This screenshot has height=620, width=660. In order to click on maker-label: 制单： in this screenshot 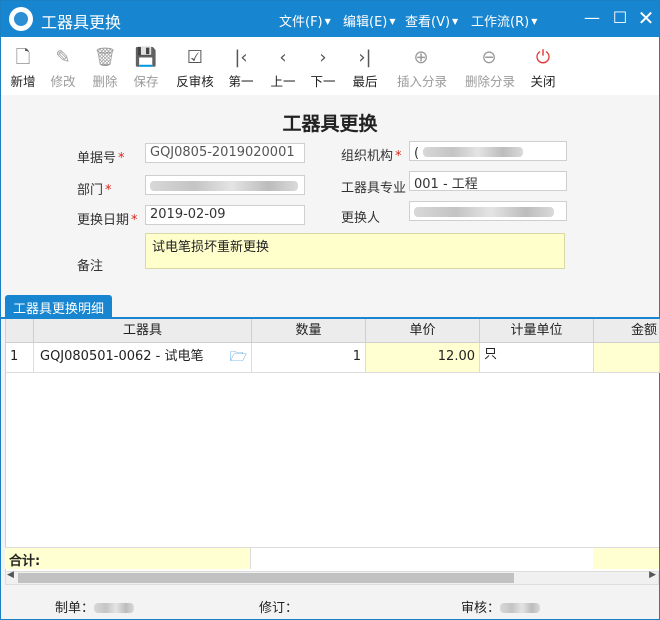, I will do `click(95, 606)`.